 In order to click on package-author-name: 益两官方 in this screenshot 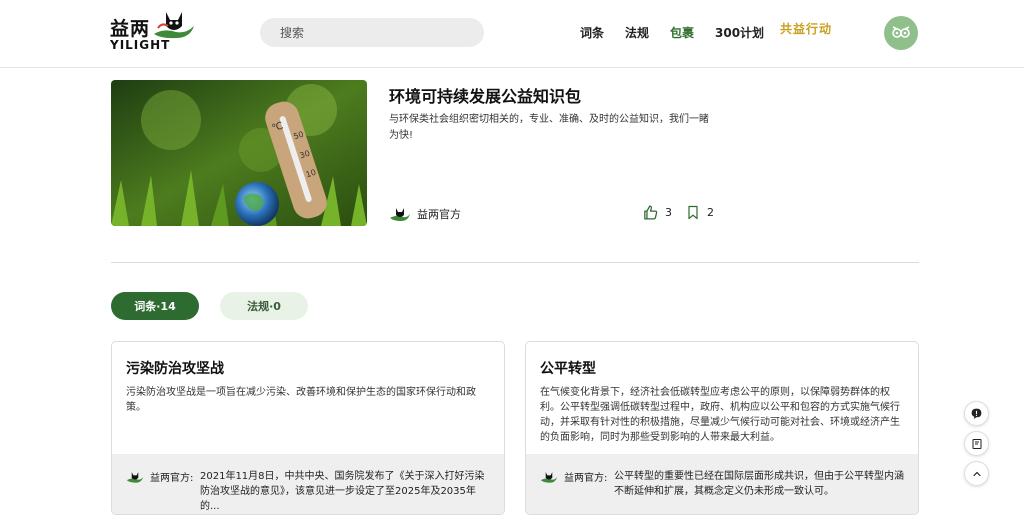, I will do `click(439, 214)`.